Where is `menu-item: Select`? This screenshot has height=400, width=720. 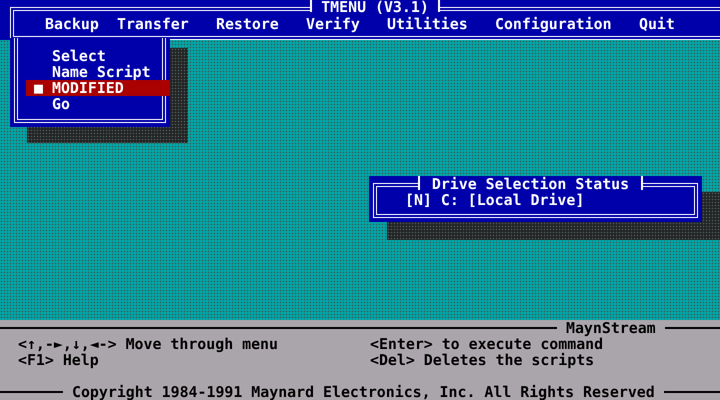
menu-item: Select is located at coordinates (98, 56).